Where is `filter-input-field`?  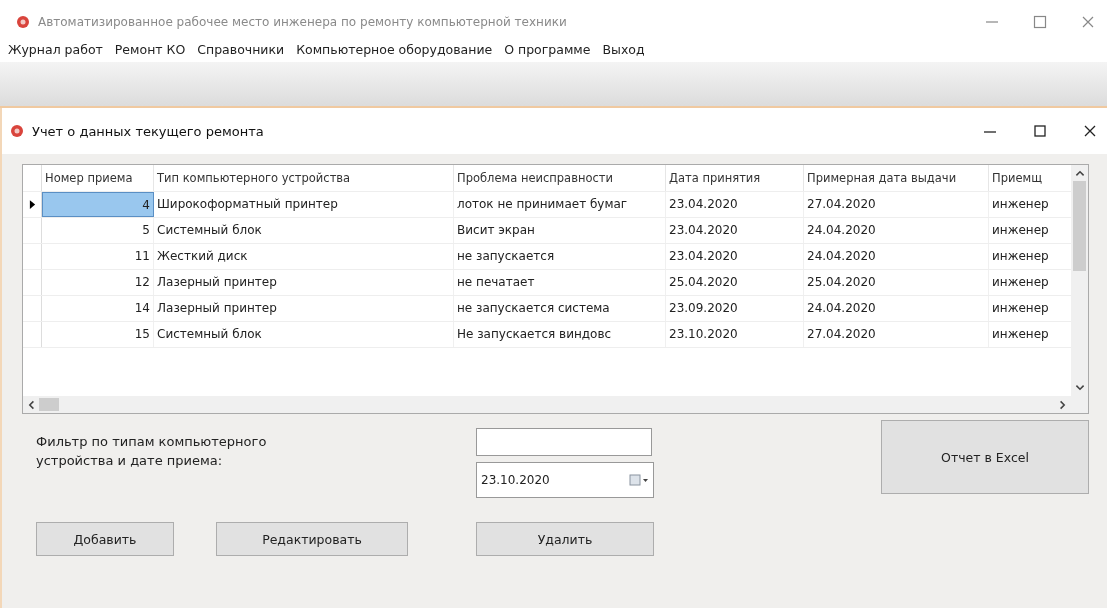 filter-input-field is located at coordinates (564, 442).